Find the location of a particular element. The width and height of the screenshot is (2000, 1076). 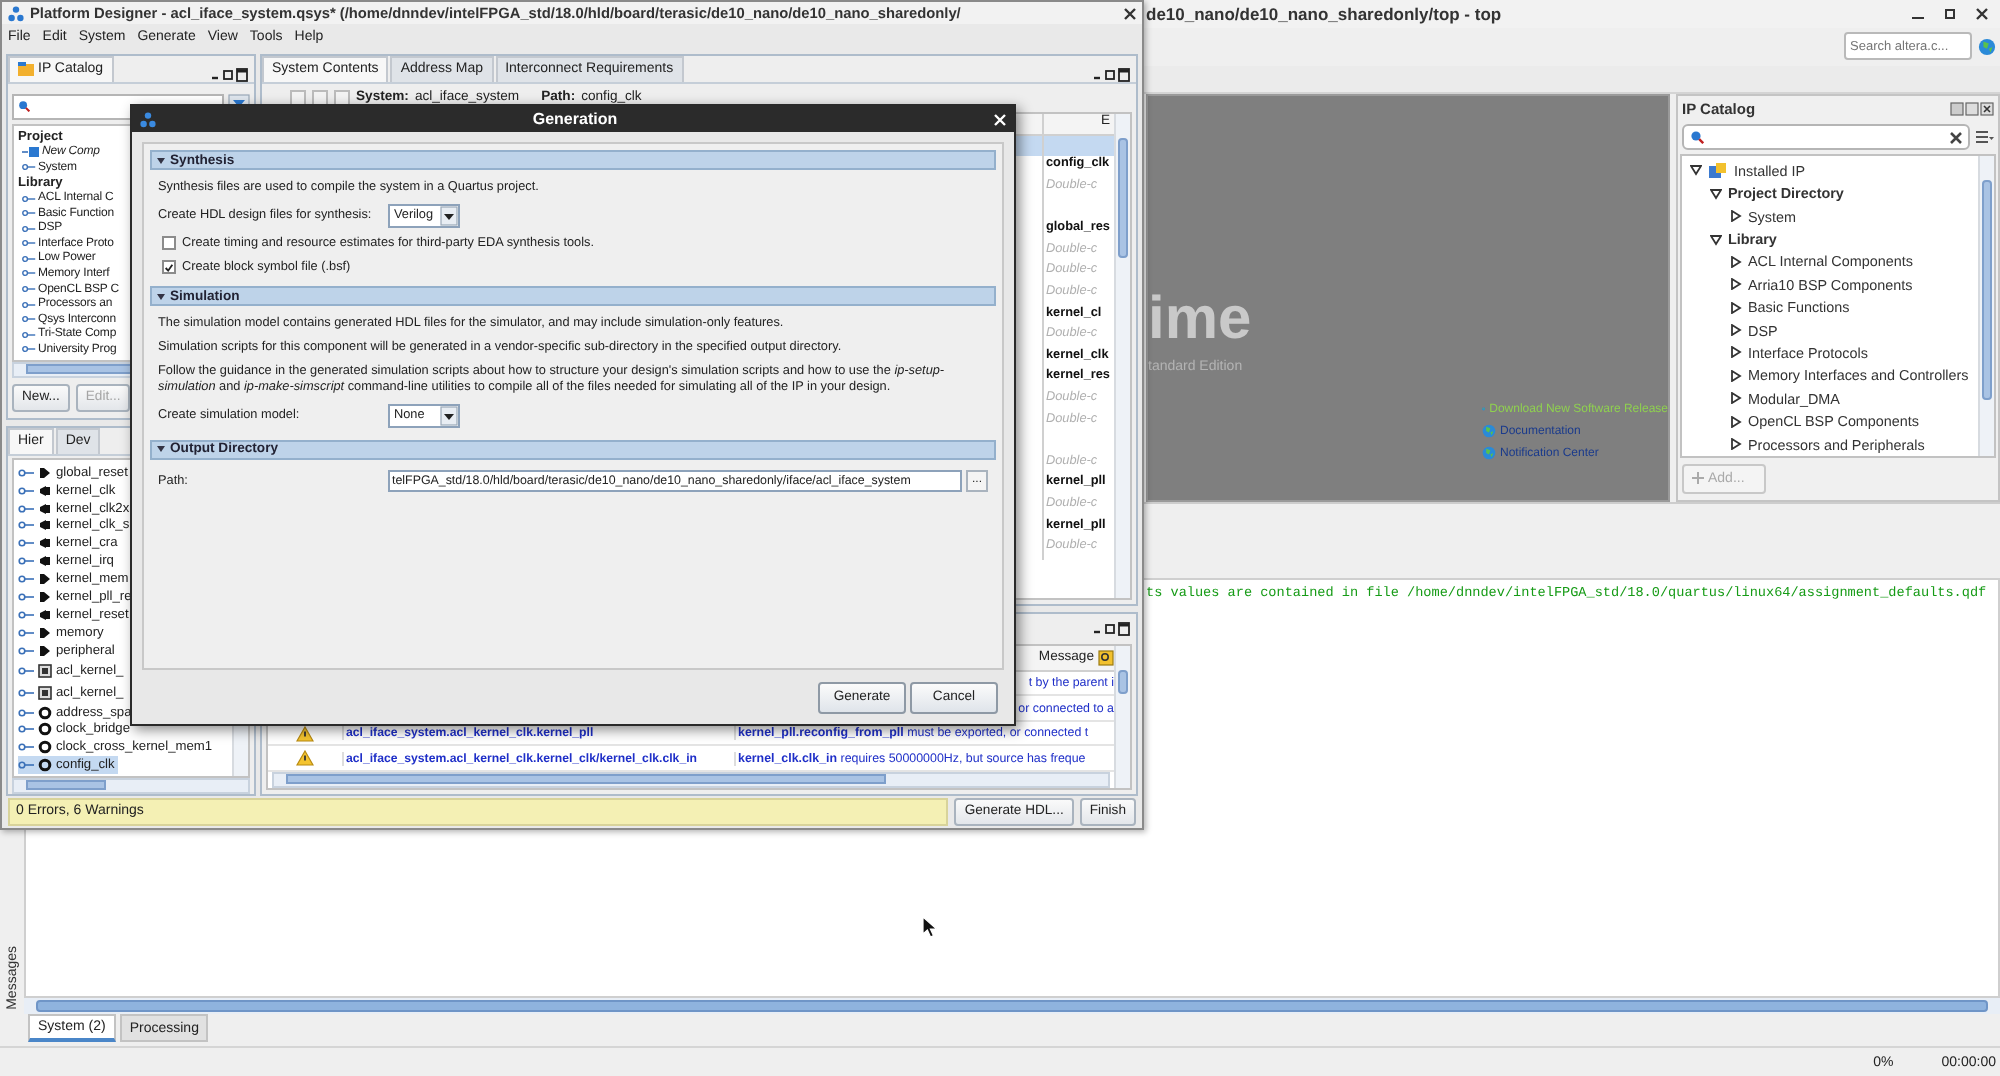

dialog-title: Generation is located at coordinates (575, 119).